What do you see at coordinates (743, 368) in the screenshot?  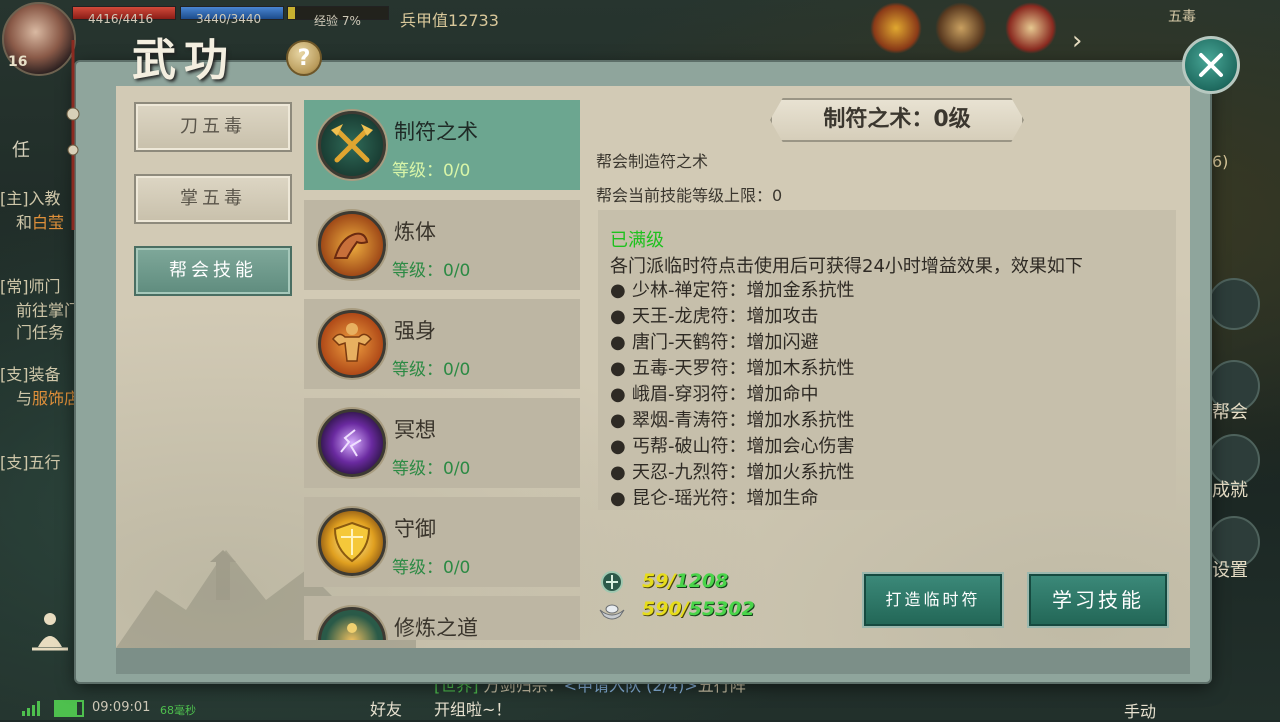 I see `effect-text: 五毒-天罗符：增加木系抗性` at bounding box center [743, 368].